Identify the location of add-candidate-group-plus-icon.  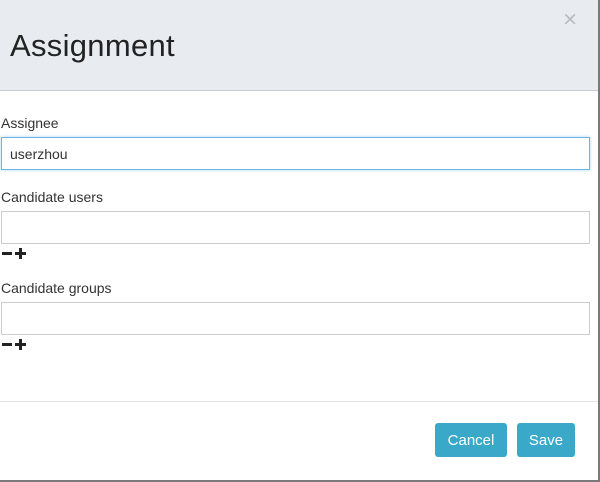
(21, 344).